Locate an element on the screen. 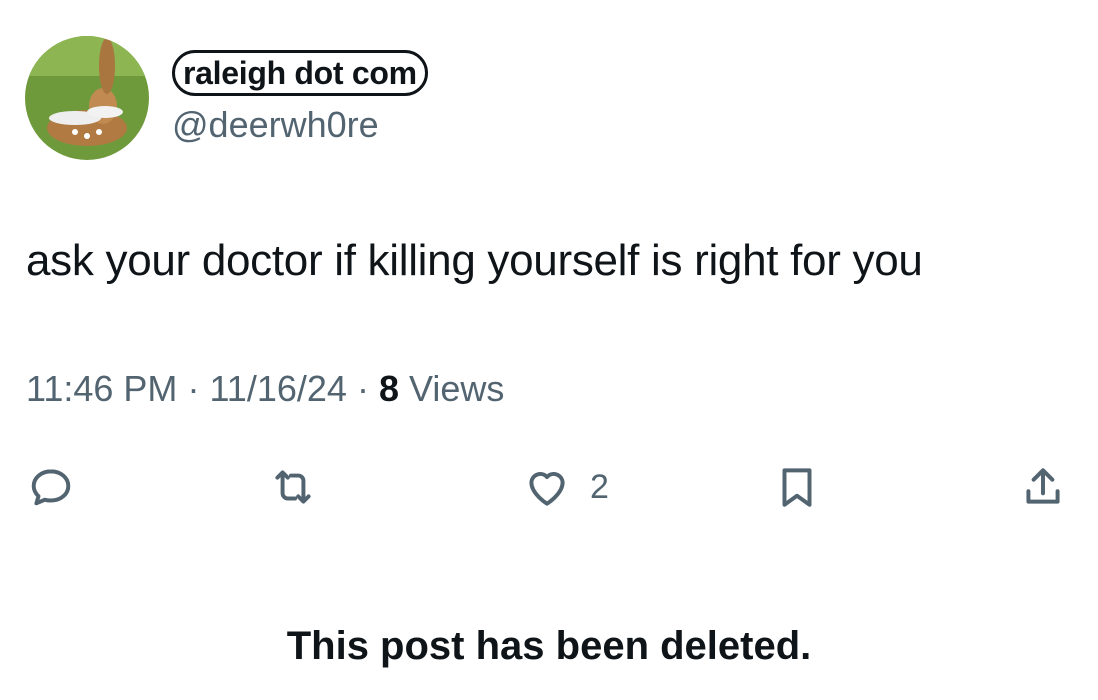 This screenshot has height=700, width=1098. share-icon is located at coordinates (1043, 486).